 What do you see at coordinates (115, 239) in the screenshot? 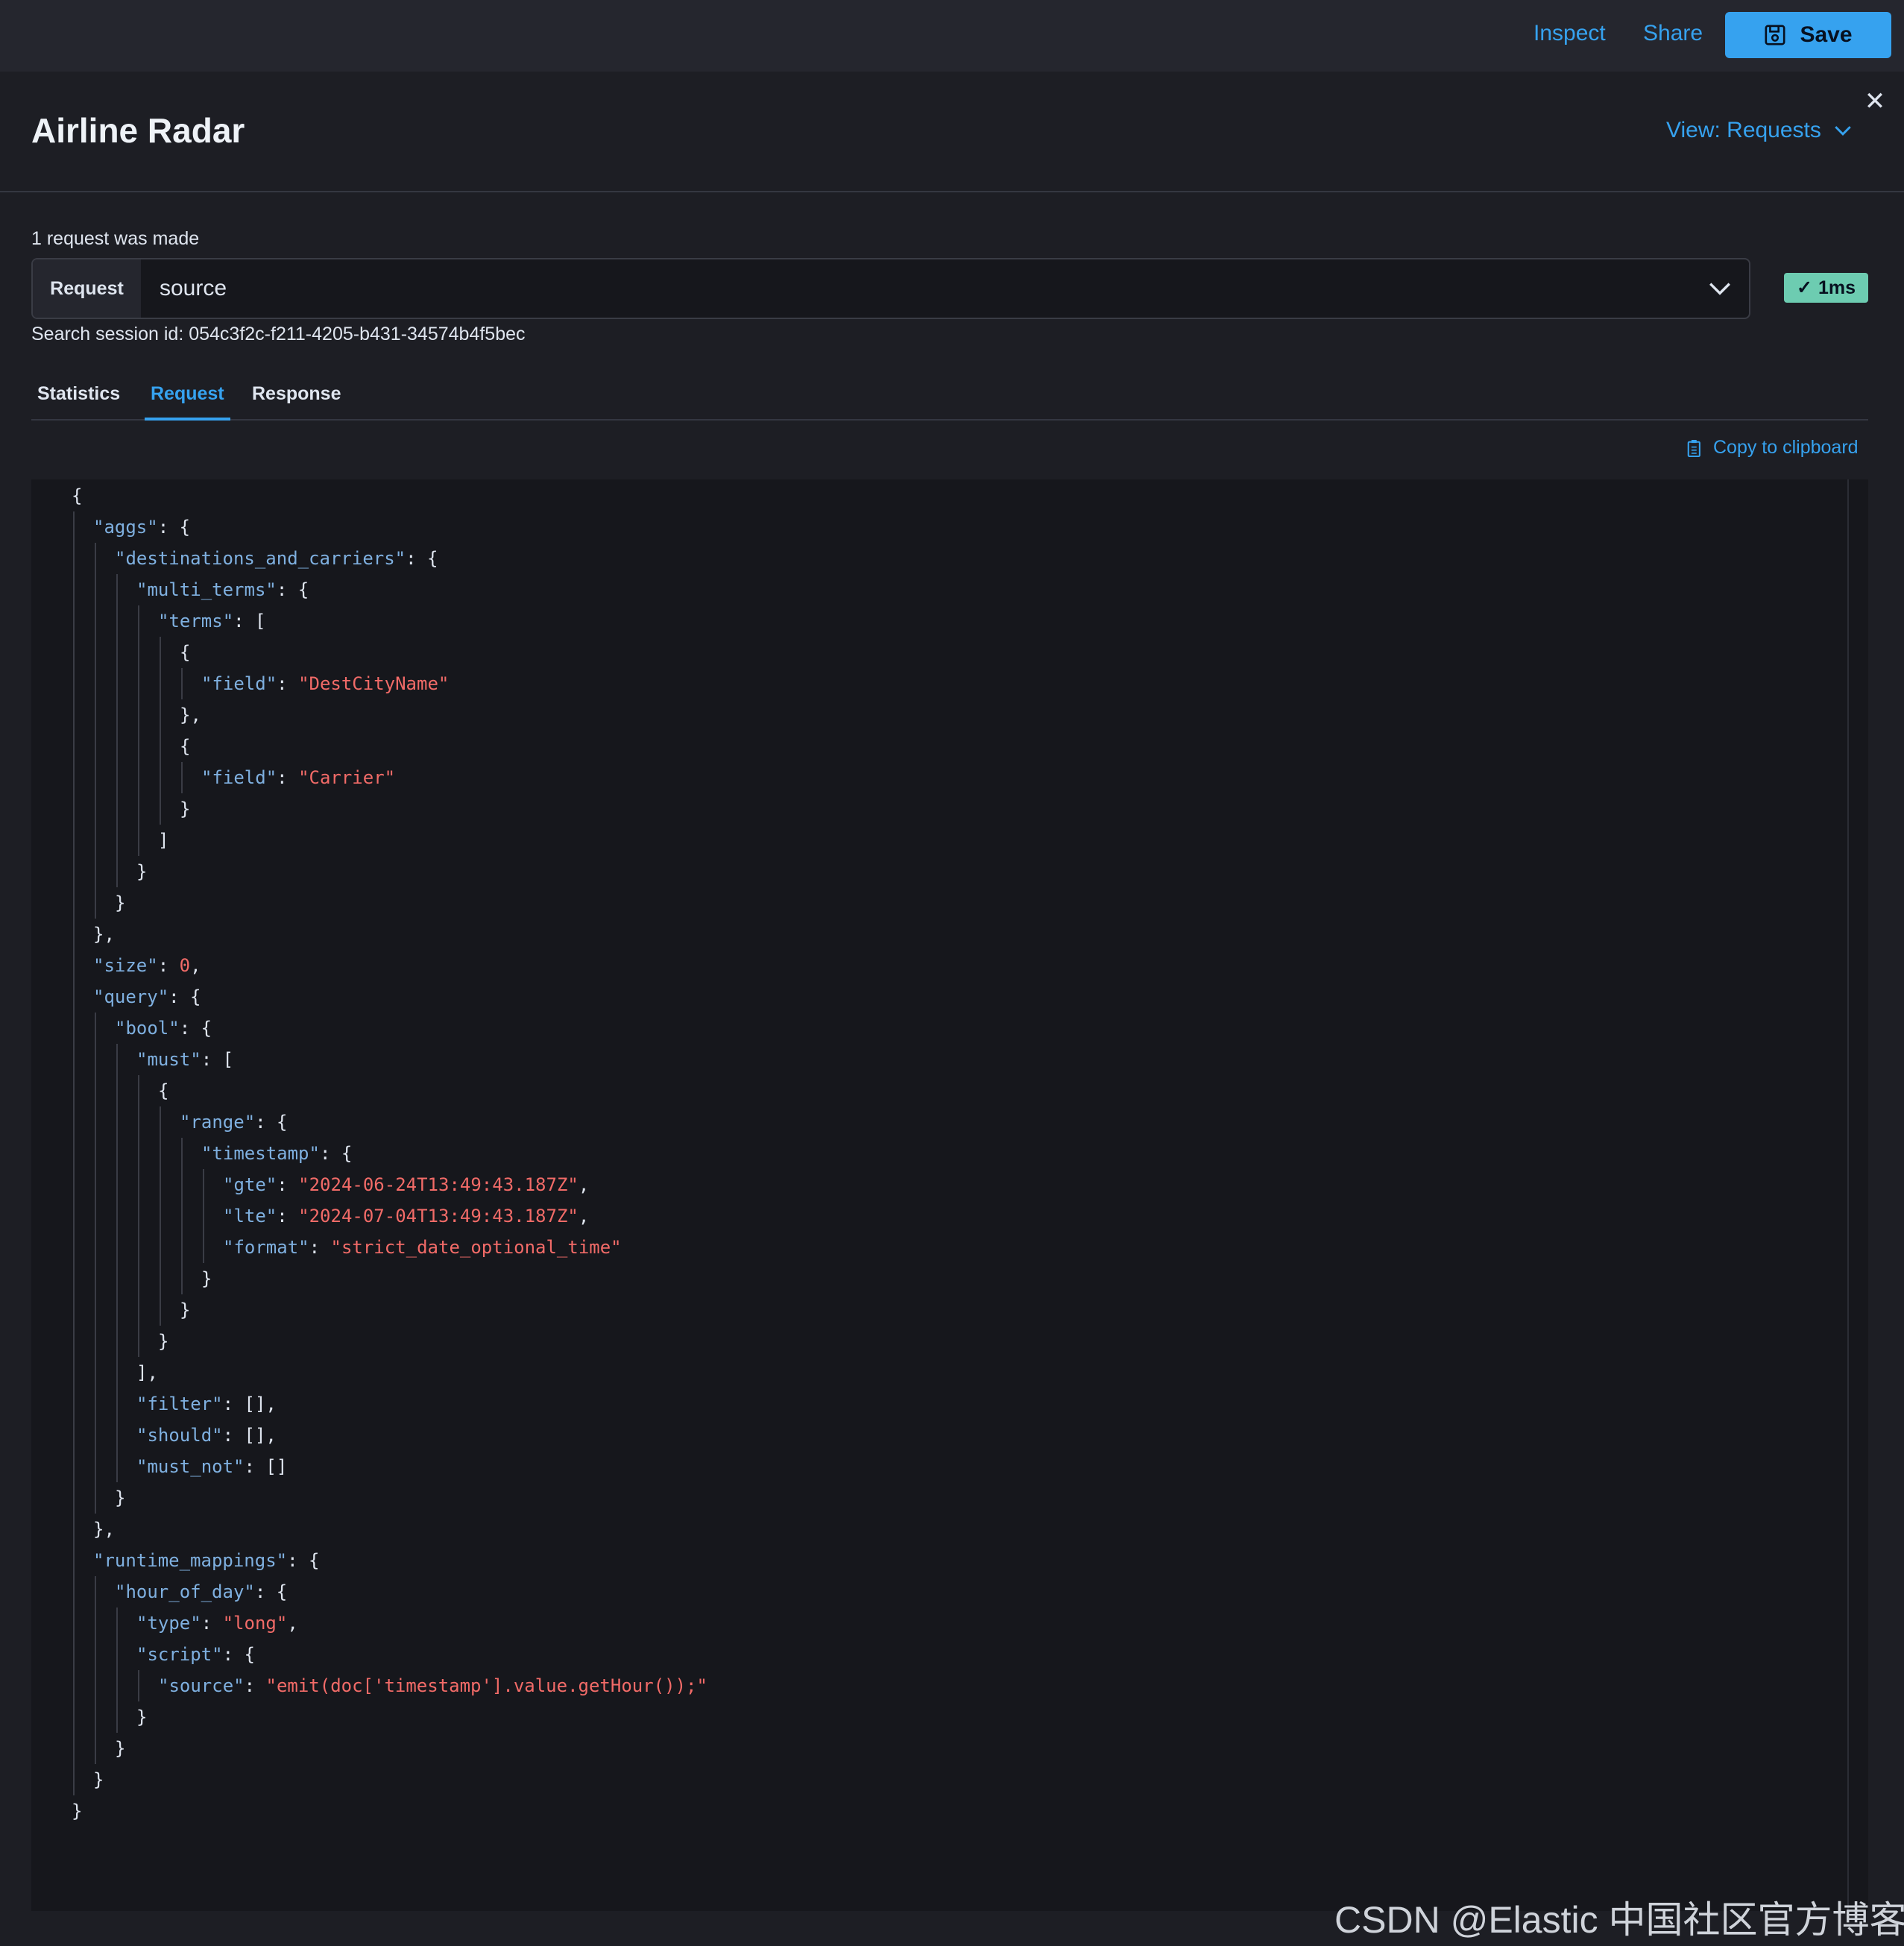
I see `request-count-text: 1 request was made` at bounding box center [115, 239].